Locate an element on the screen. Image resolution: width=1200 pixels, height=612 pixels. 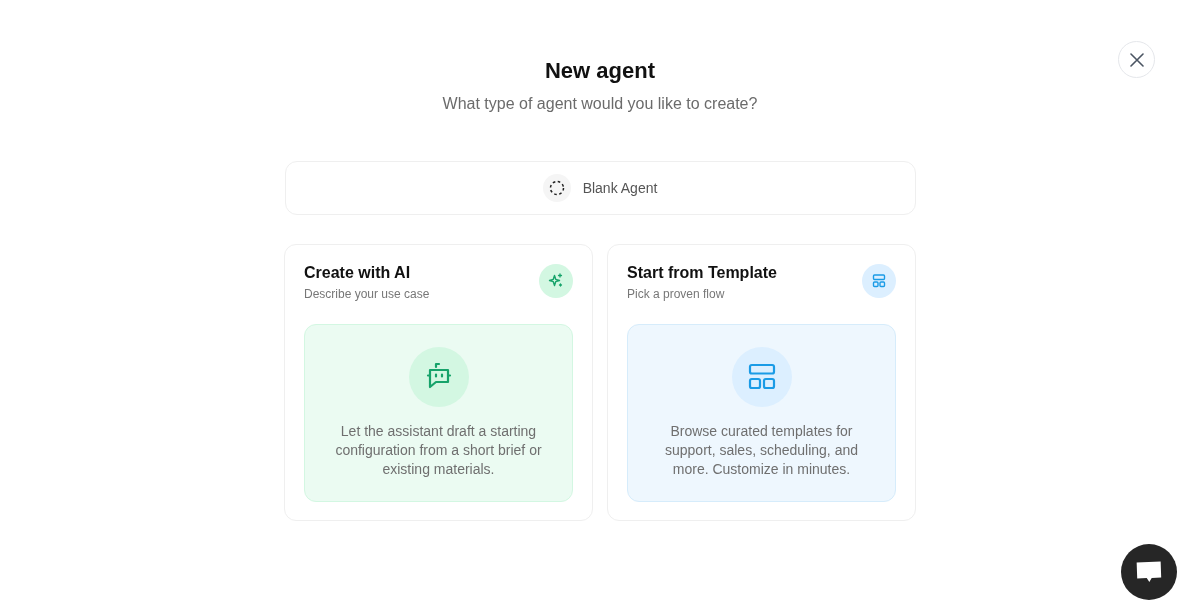
option-subtitle: Pick a proven flow is located at coordinates (676, 294).